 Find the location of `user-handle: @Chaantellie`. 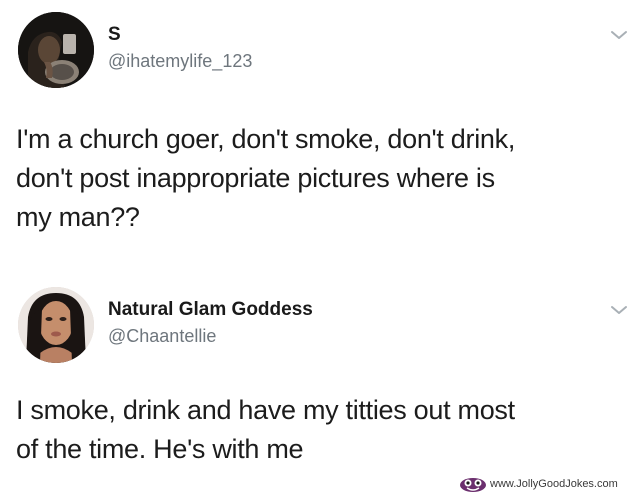

user-handle: @Chaantellie is located at coordinates (162, 336).